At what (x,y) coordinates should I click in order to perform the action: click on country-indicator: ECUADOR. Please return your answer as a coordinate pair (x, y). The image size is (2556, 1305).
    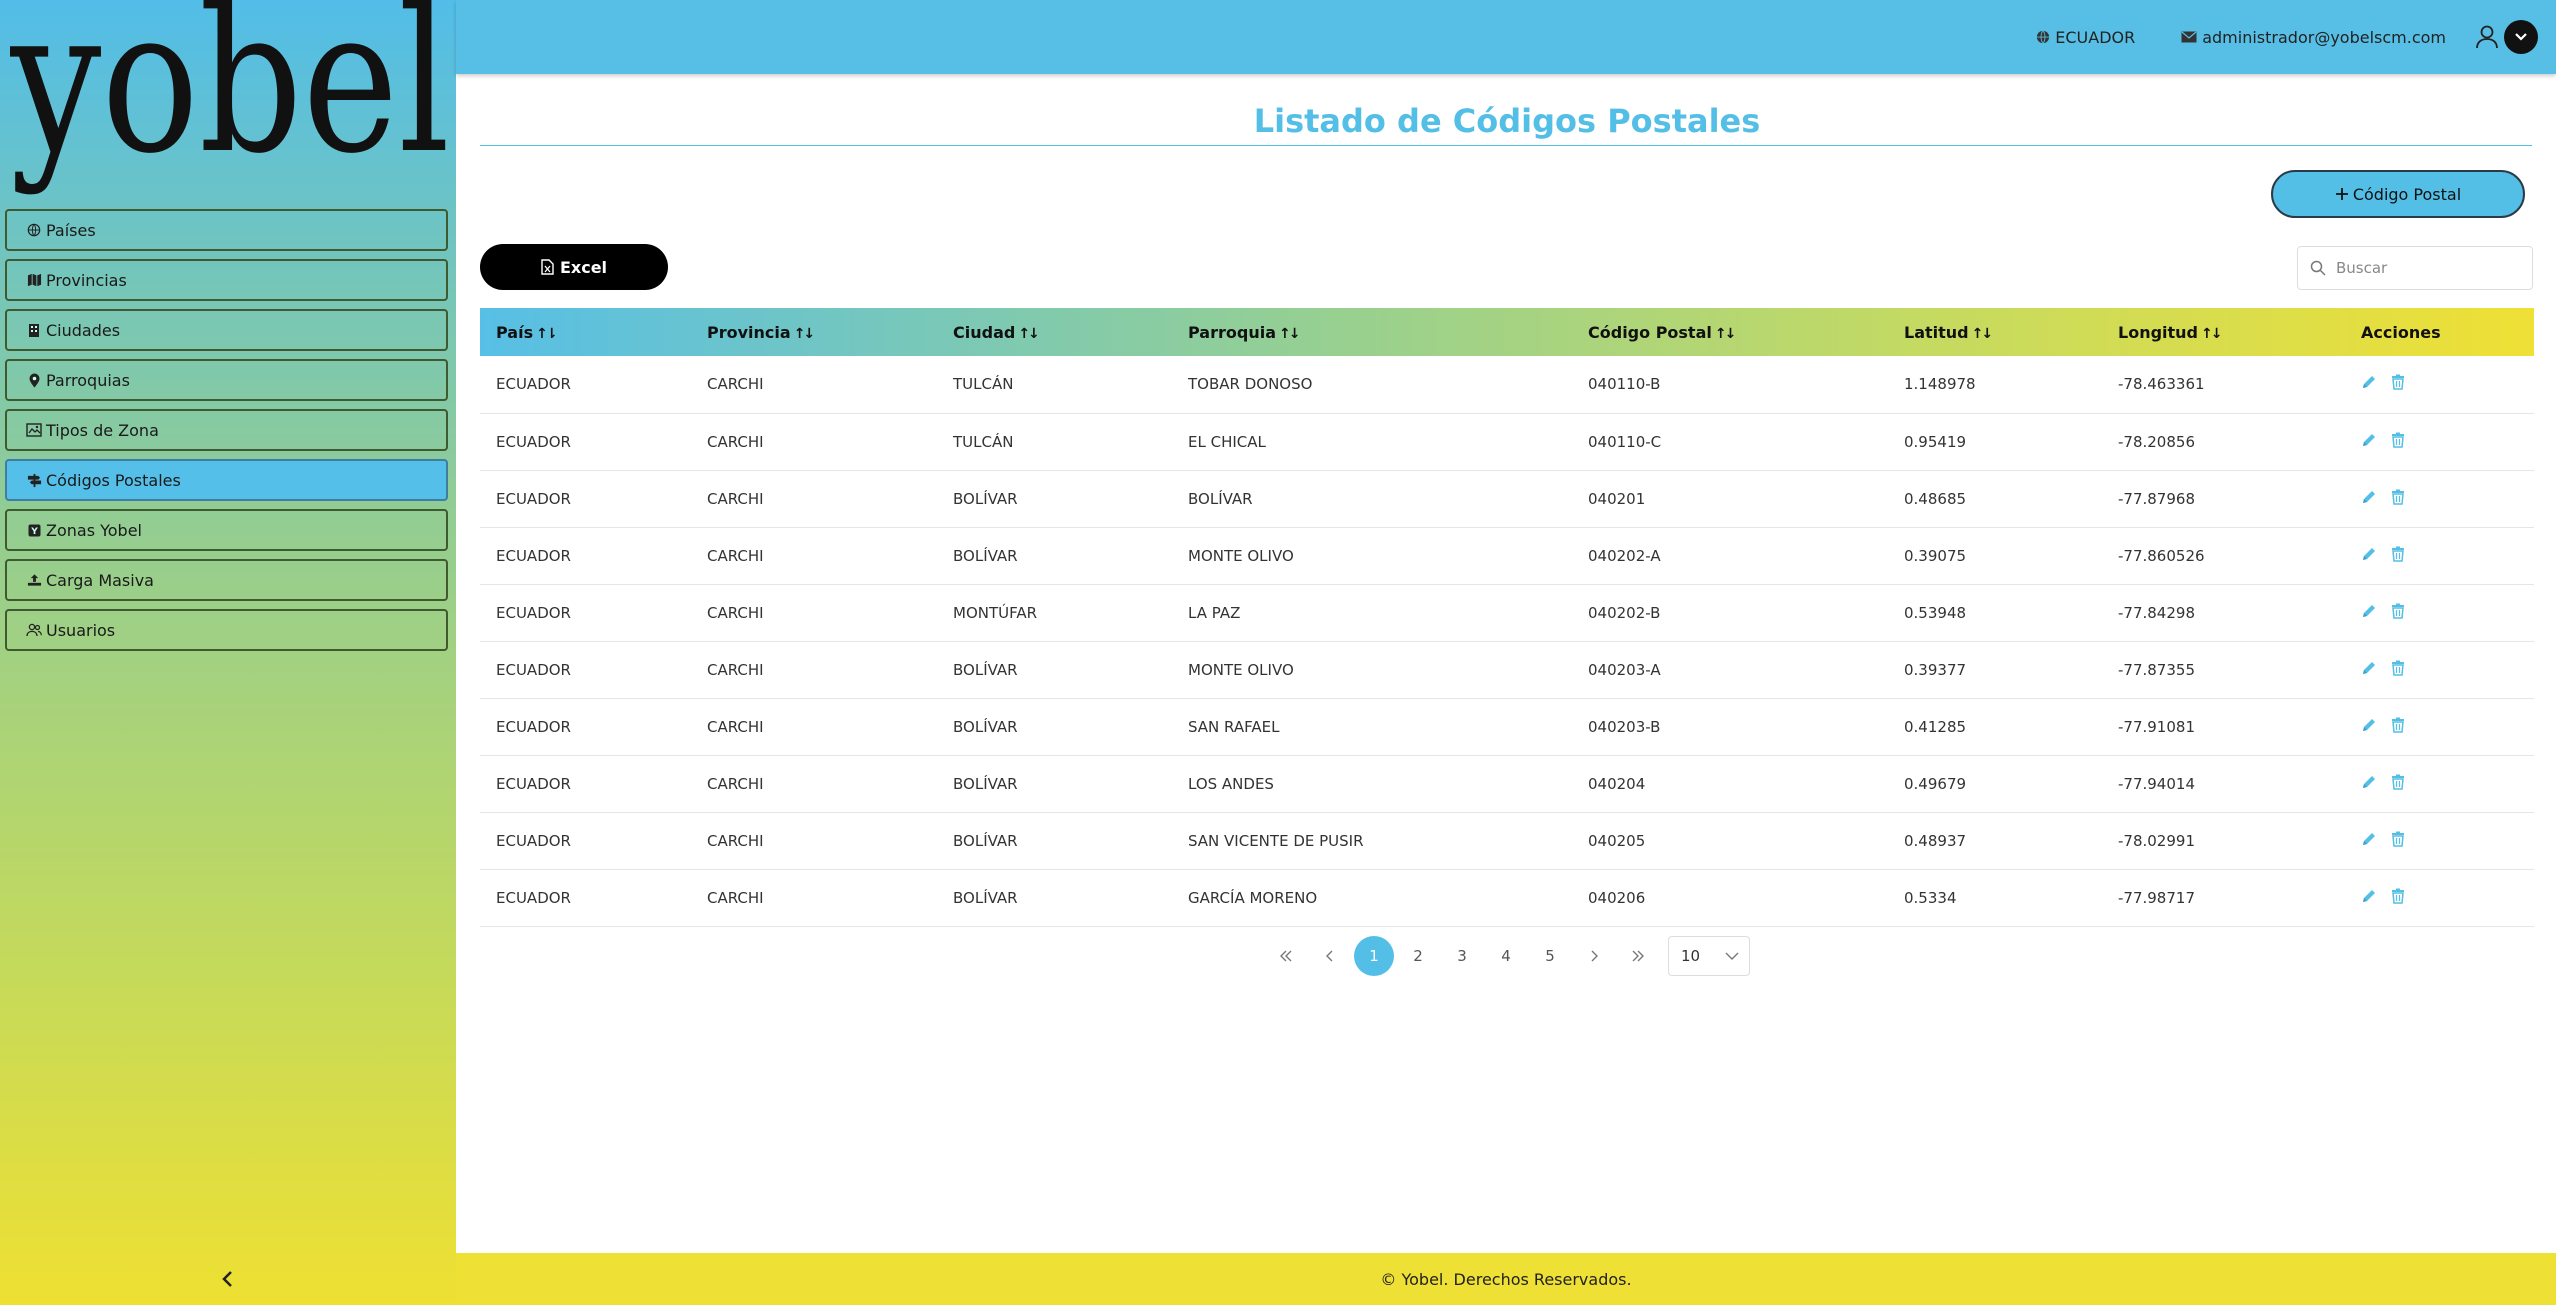
    Looking at the image, I should click on (2085, 37).